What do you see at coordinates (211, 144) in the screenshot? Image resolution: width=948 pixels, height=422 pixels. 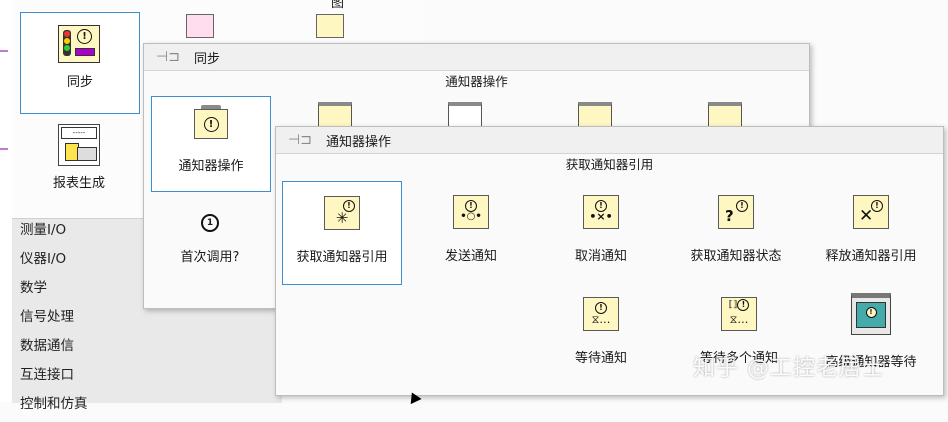 I see `palette-item-notifier-operations: ! 通知器操作` at bounding box center [211, 144].